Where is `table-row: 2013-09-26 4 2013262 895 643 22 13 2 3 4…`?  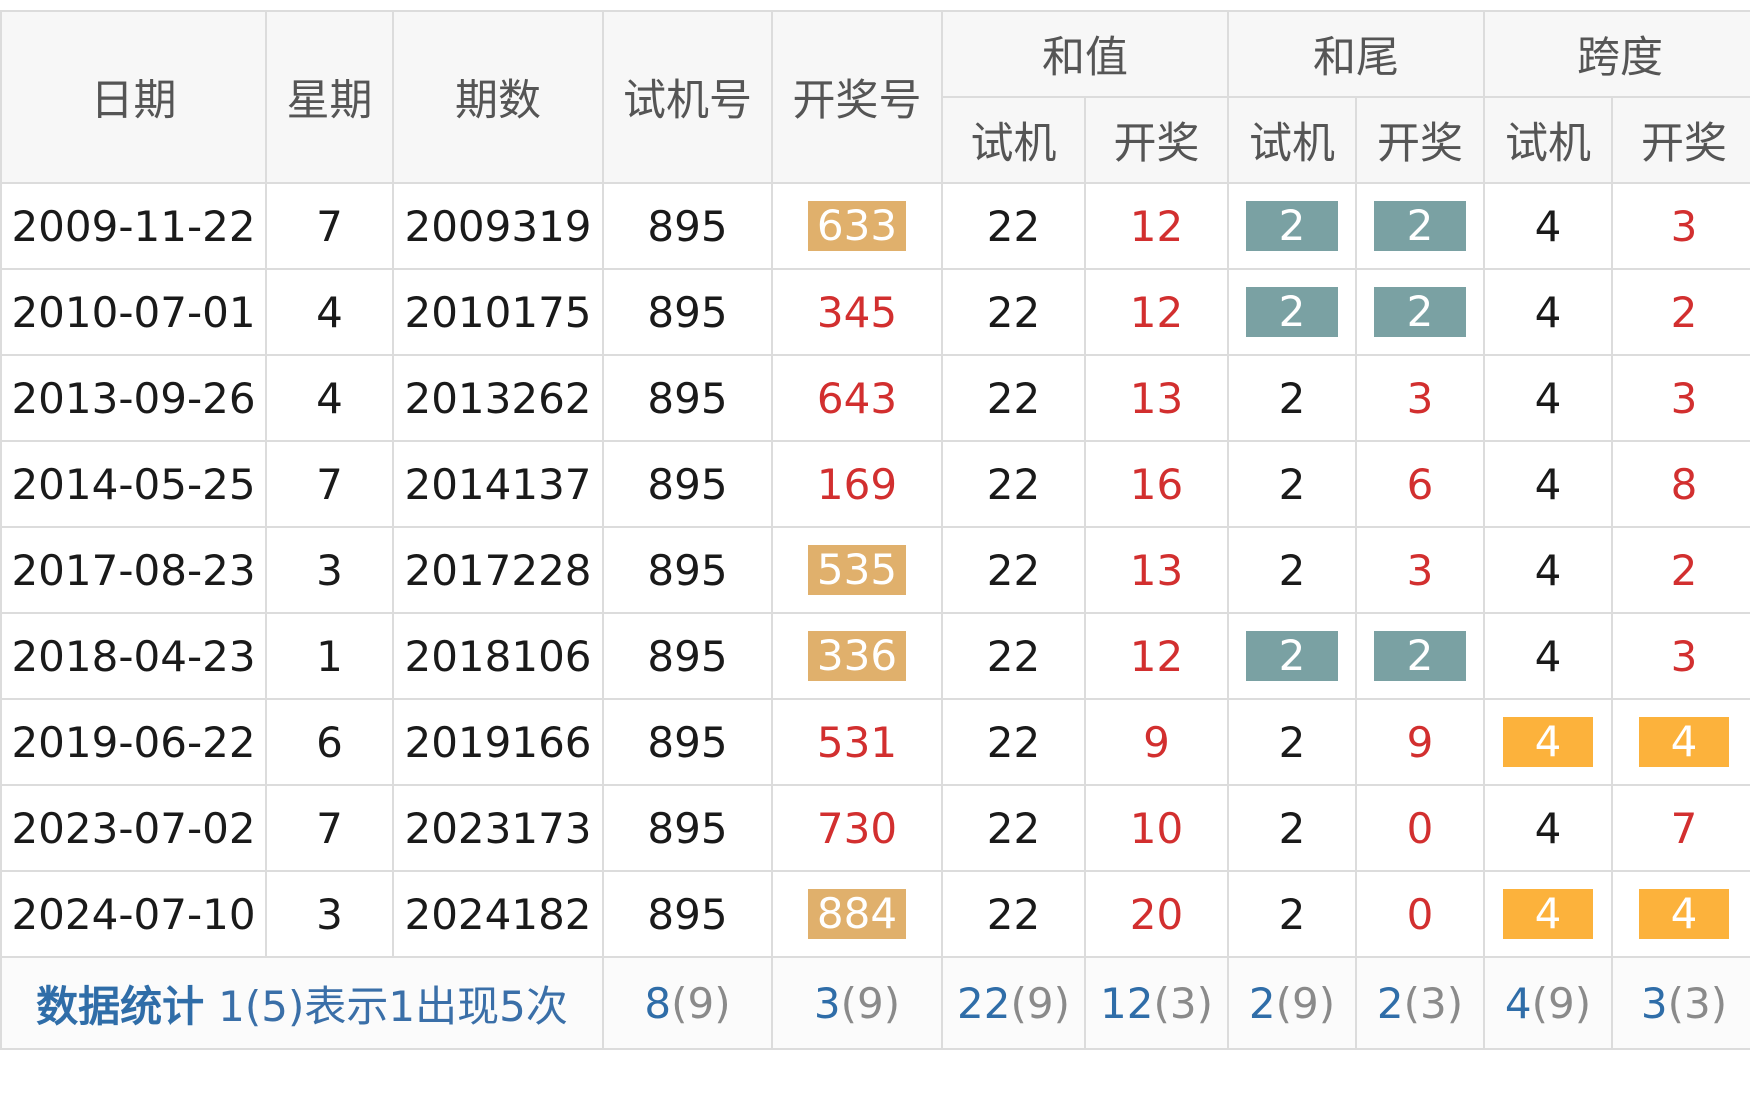 table-row: 2013-09-26 4 2013262 895 643 22 13 2 3 4… is located at coordinates (875, 398).